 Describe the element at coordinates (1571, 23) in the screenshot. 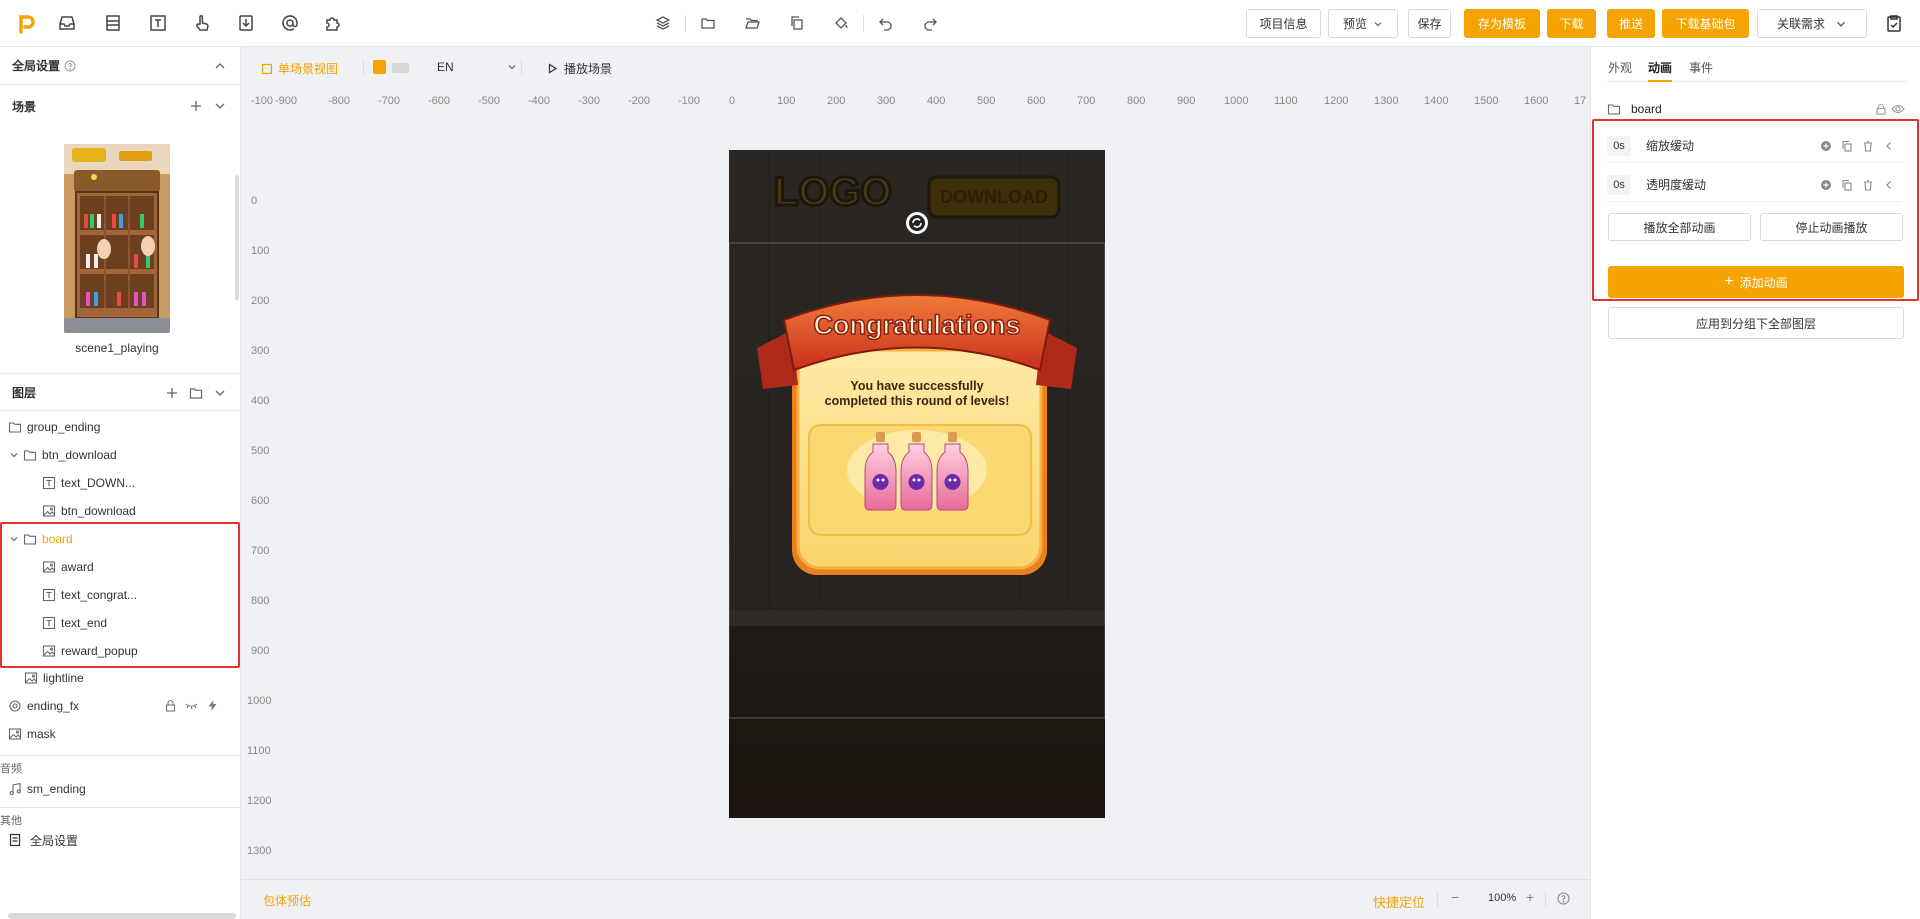

I see `download-button: 下载` at that location.